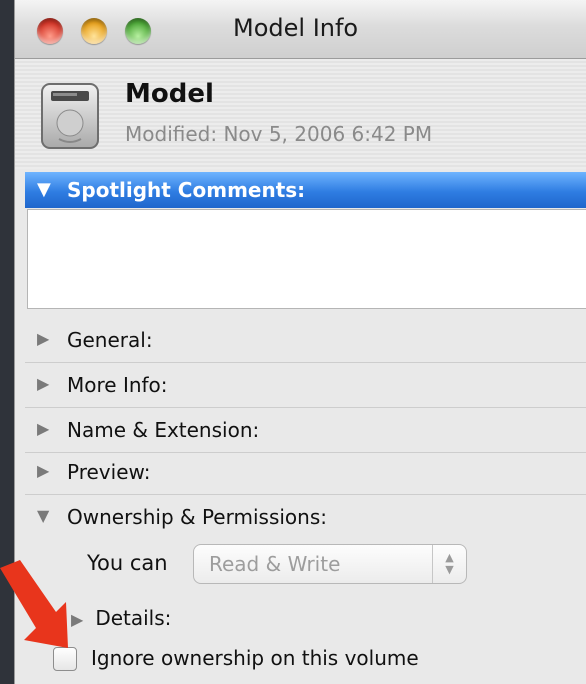 This screenshot has height=684, width=586. I want to click on section-general: ▶ General:, so click(305, 340).